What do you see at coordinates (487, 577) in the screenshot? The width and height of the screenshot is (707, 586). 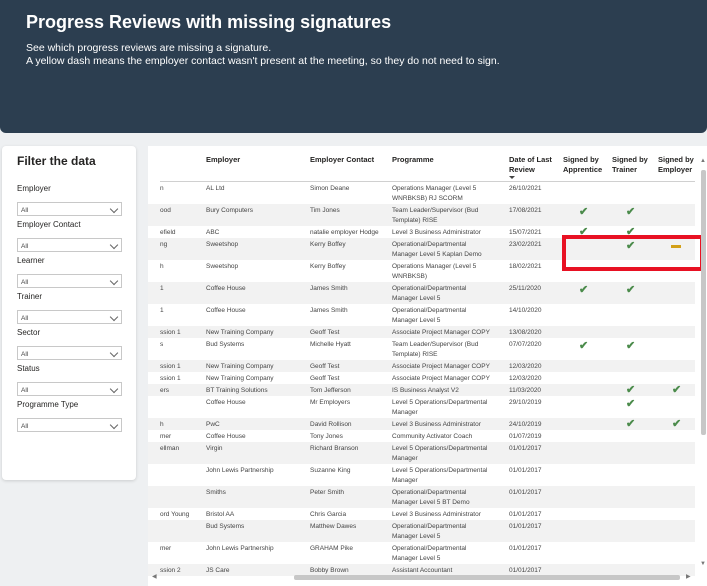 I see `horizontal-scrollbar` at bounding box center [487, 577].